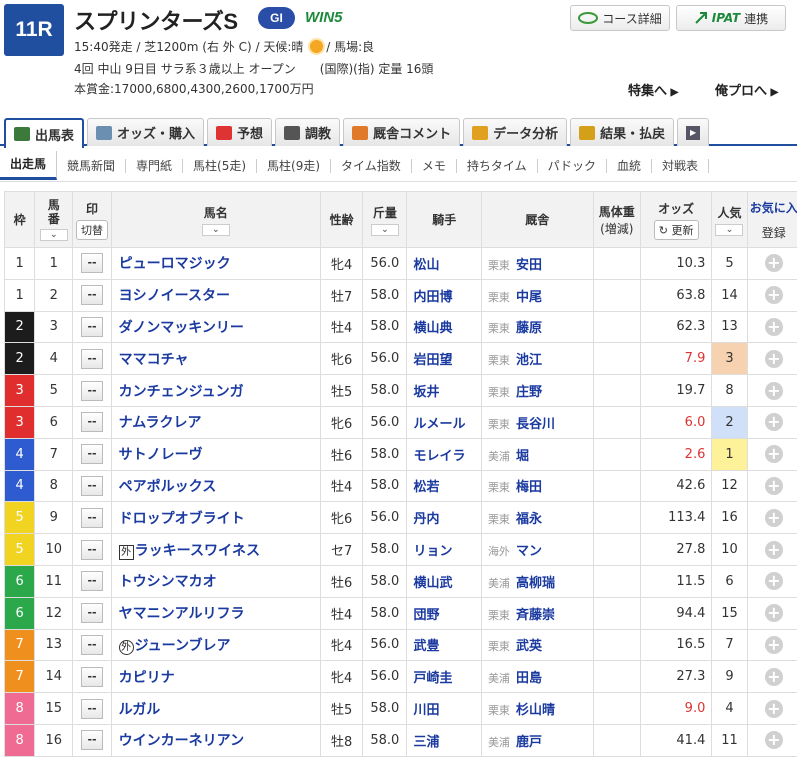 The image size is (797, 757). Describe the element at coordinates (400, 518) in the screenshot. I see `table-row: 5 9 -- ドロップオブライト 牝6 56.0 丹内 栗東 福永 113.4 16 +` at that location.